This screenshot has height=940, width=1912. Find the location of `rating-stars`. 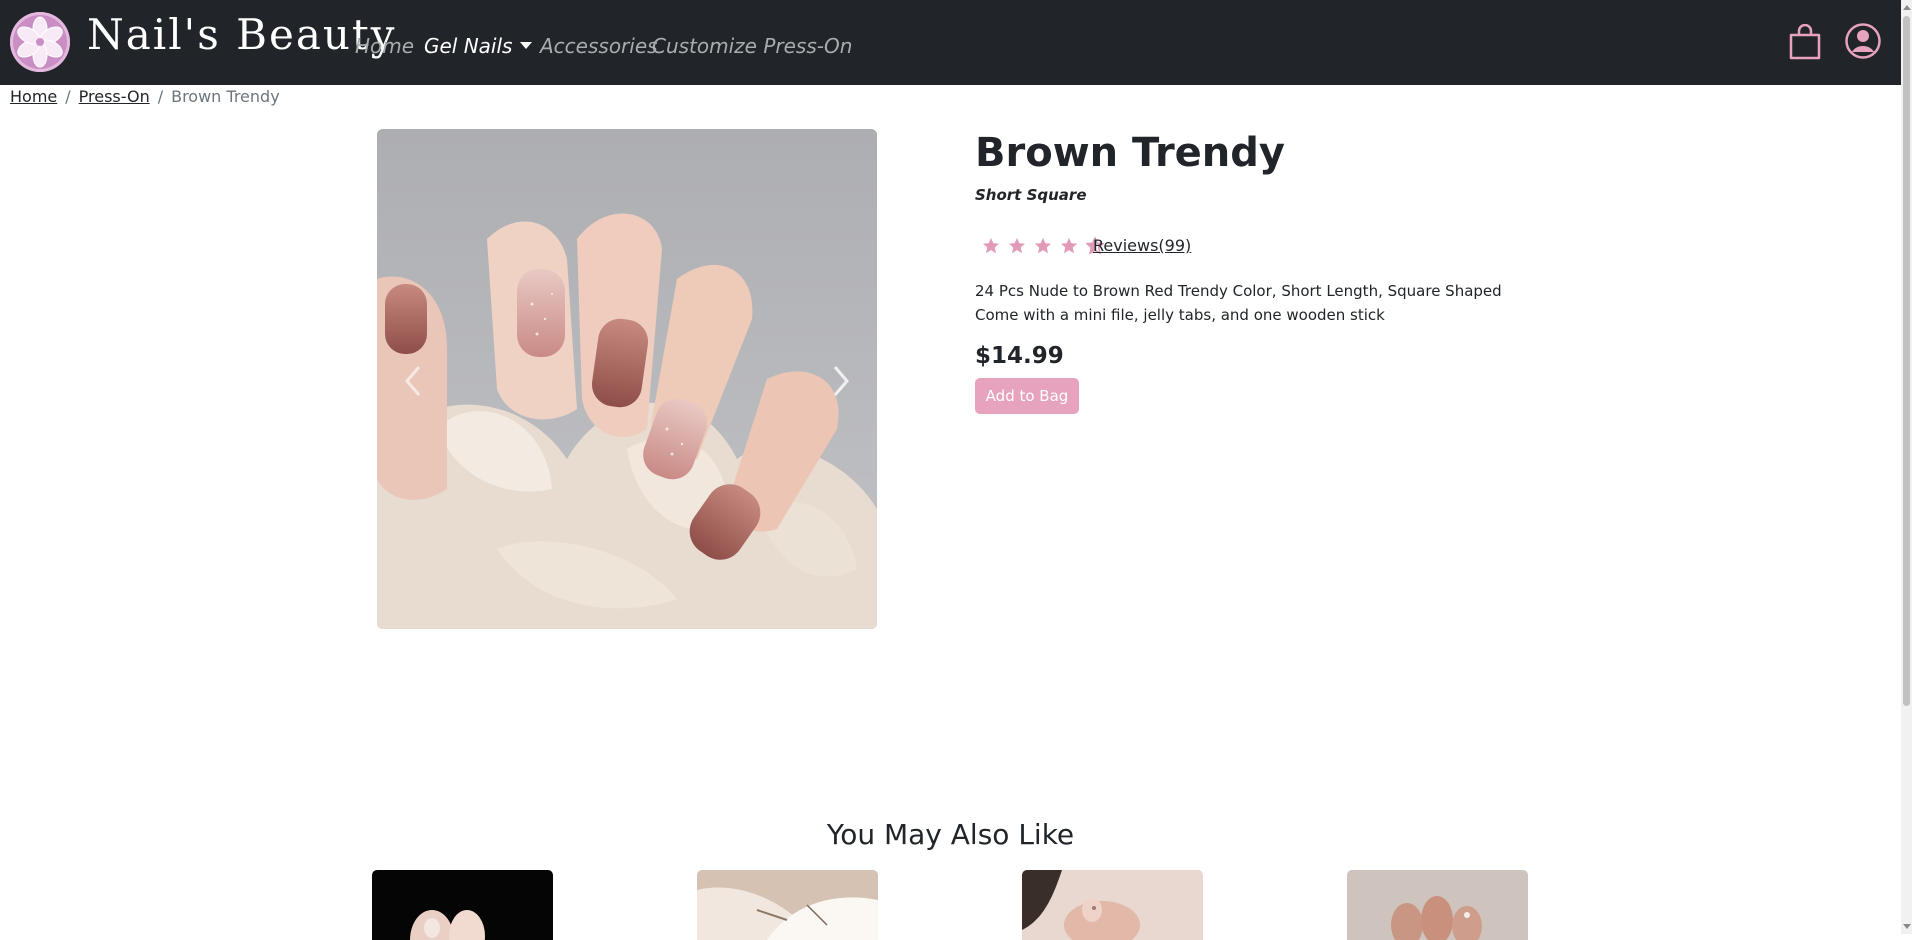

rating-stars is located at coordinates (1044, 247).